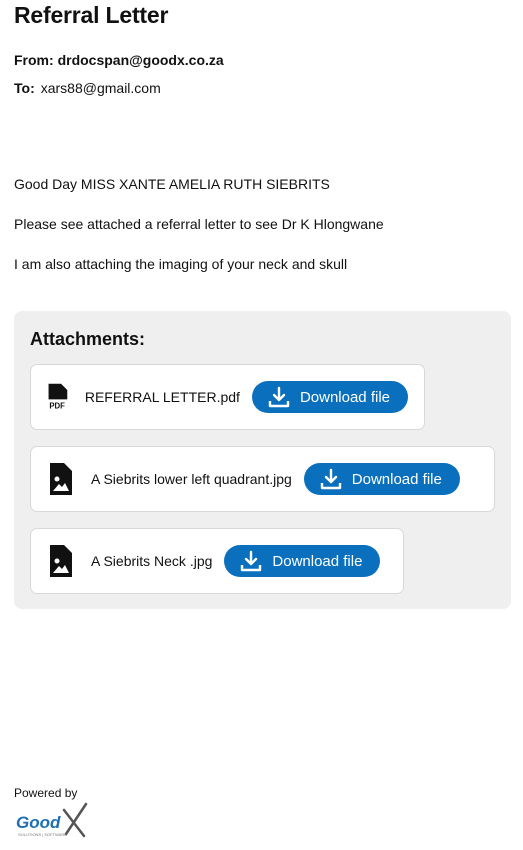 The image size is (523, 850). I want to click on goodx-logo: Good SOLUTIONS | SOFTWARE, so click(52, 820).